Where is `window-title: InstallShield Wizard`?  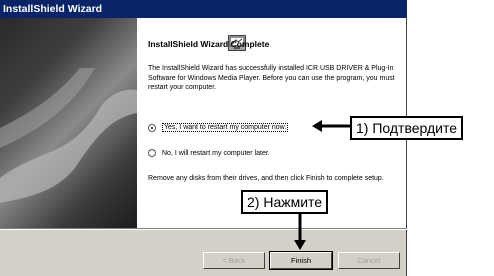 window-title: InstallShield Wizard is located at coordinates (203, 9).